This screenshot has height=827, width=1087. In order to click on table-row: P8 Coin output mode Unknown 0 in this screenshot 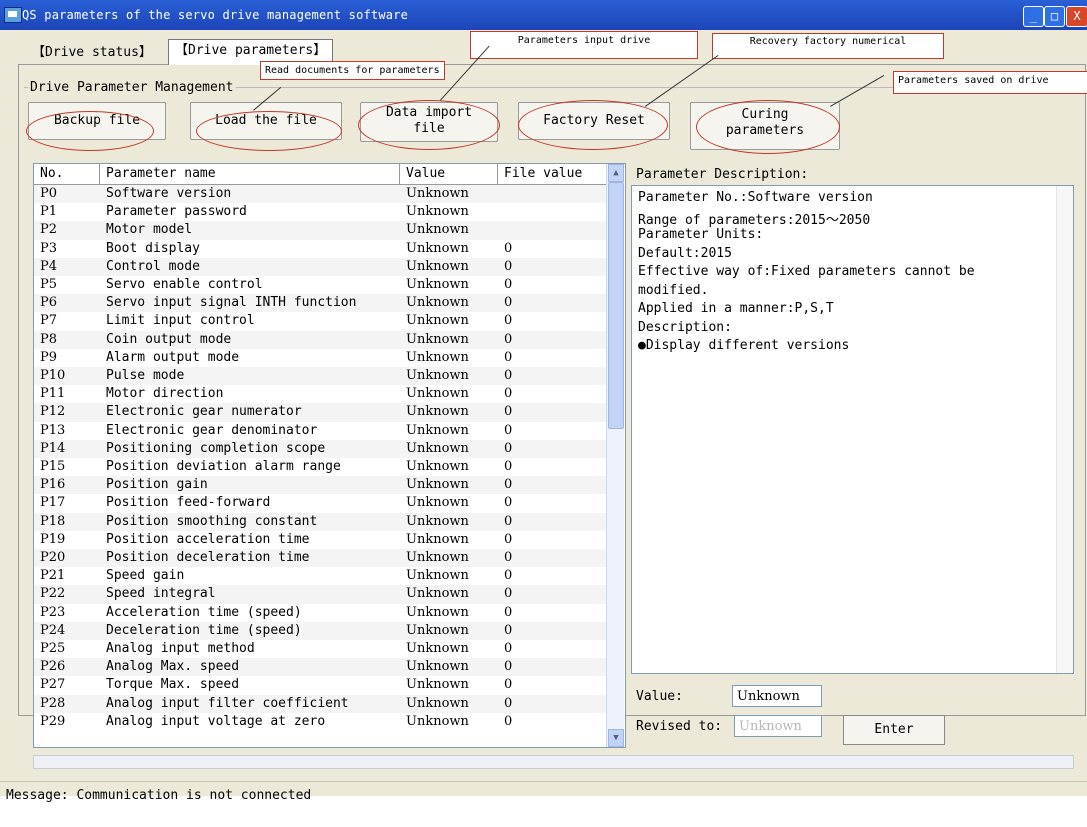, I will do `click(320, 339)`.